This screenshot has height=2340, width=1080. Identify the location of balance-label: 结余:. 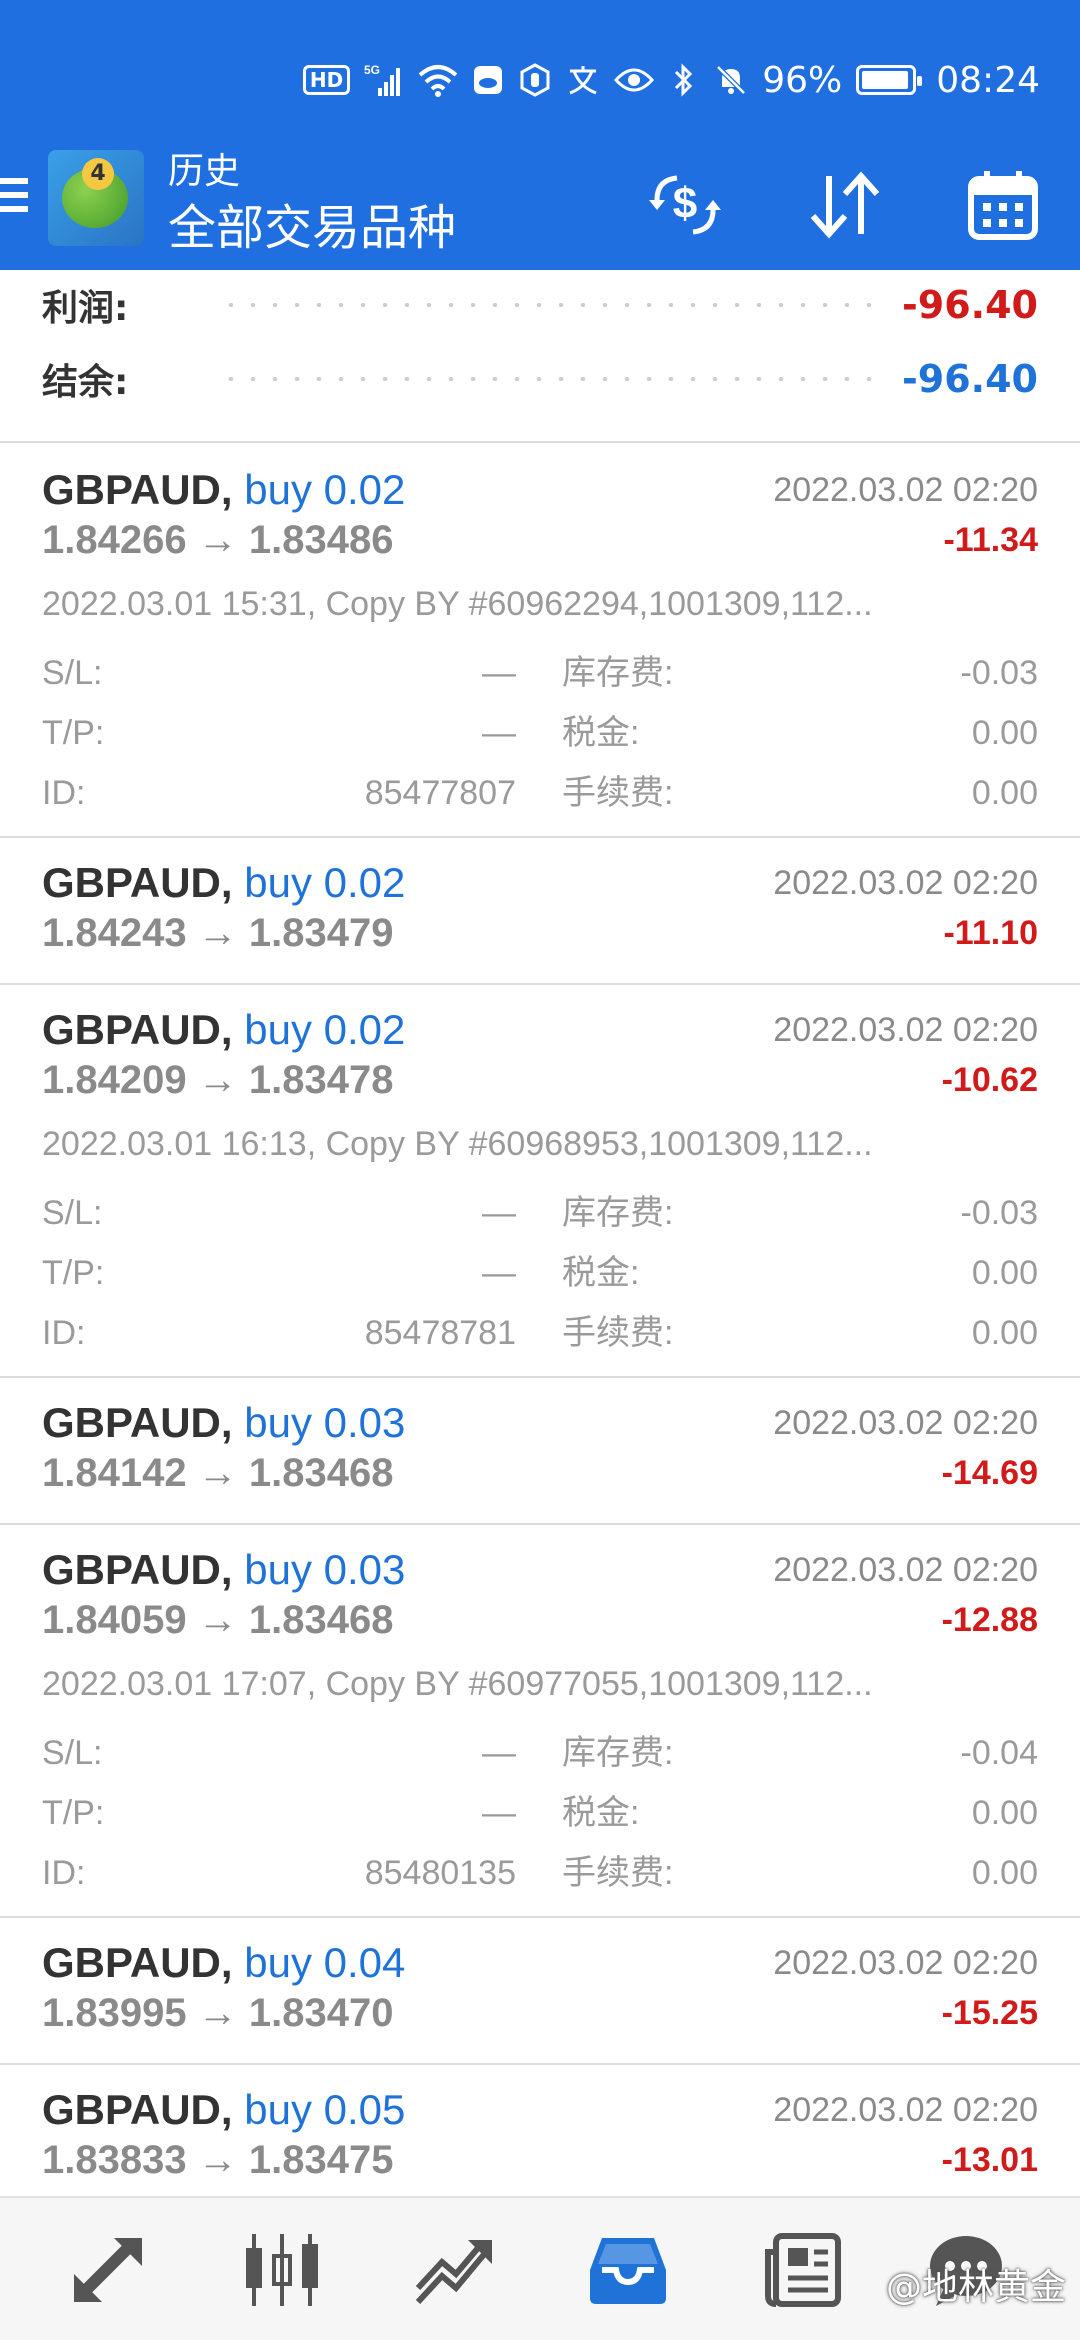
(85, 382).